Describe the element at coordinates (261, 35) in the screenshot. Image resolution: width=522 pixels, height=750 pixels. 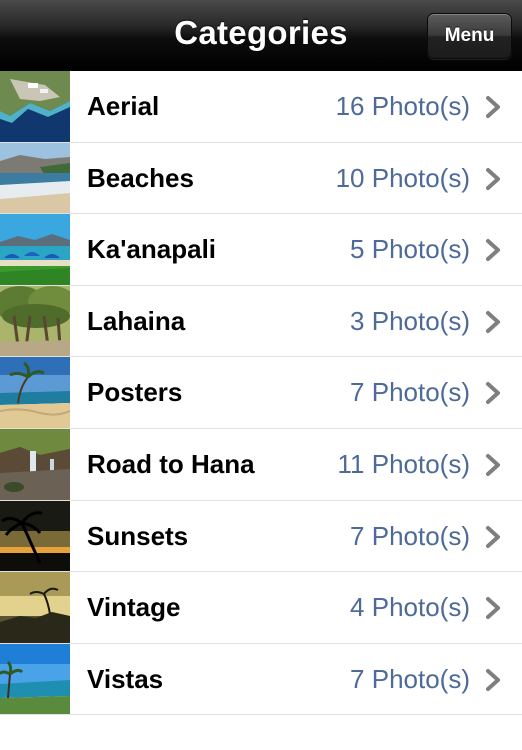
I see `navigation-bar: Categories Menu` at that location.